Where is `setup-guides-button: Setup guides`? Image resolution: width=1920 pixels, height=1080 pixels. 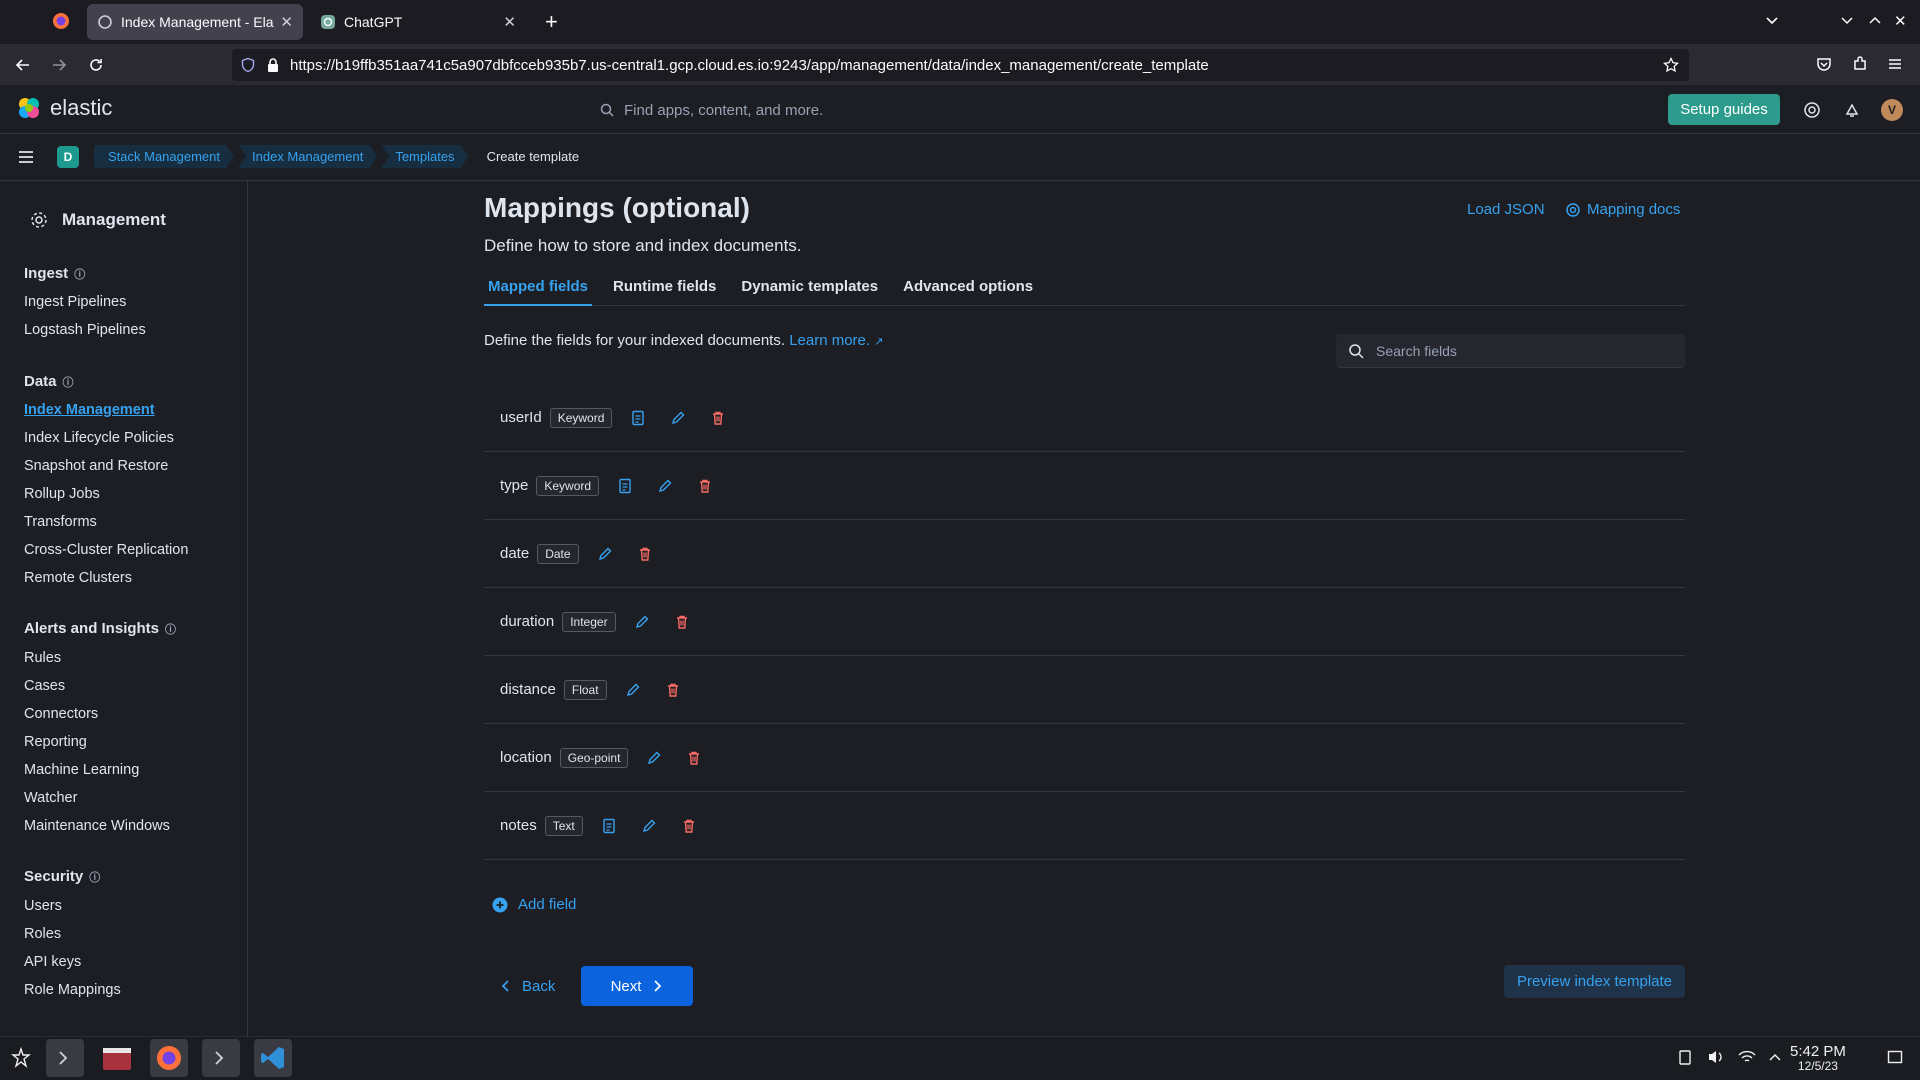 setup-guides-button: Setup guides is located at coordinates (1724, 109).